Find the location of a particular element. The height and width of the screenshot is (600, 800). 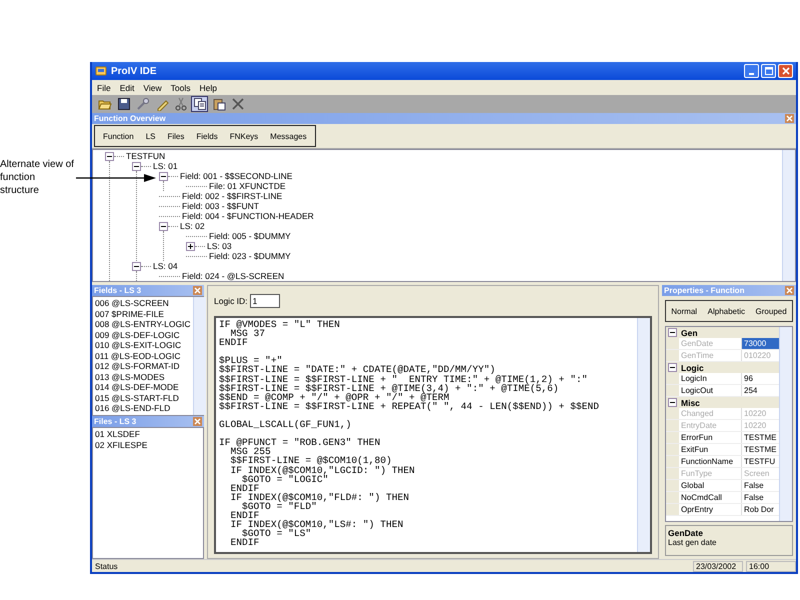

maximize-icon is located at coordinates (768, 71).